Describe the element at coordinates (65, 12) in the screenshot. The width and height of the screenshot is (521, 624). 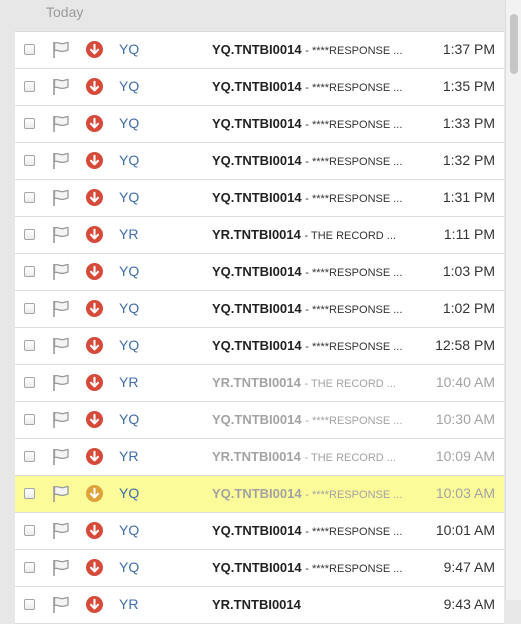
I see `group-header-today: Today` at that location.